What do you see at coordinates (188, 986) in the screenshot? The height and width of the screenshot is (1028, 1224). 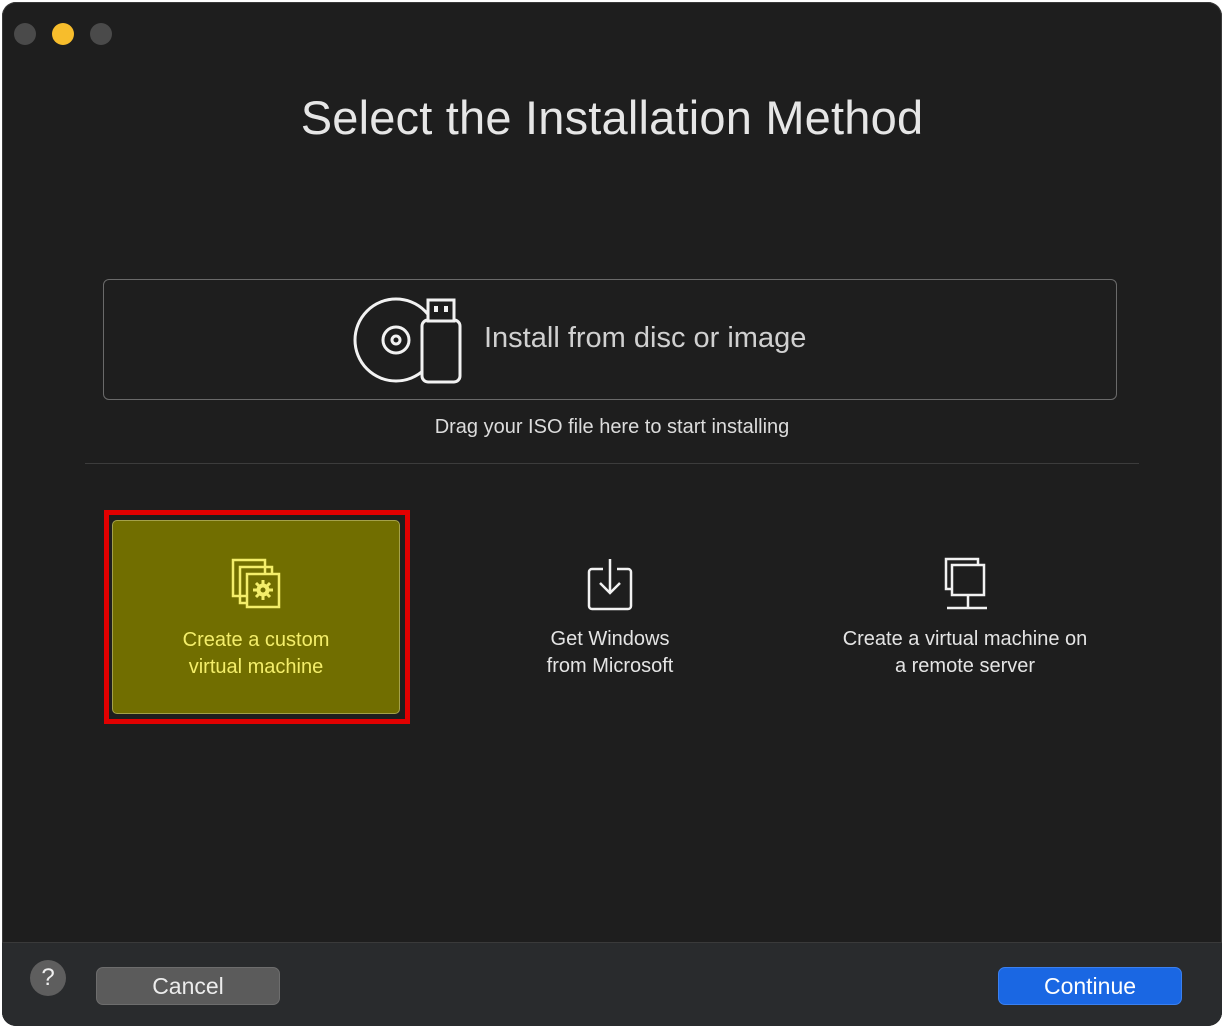 I see `cancel-button: Cancel` at bounding box center [188, 986].